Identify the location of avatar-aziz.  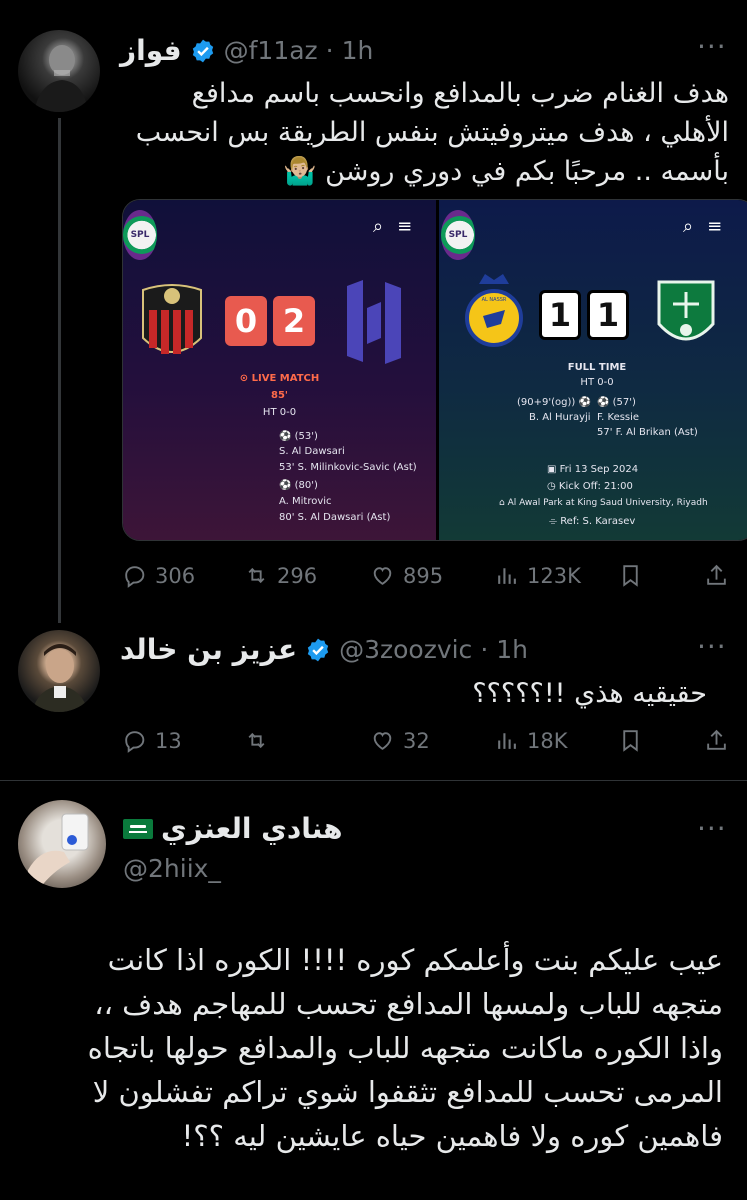
(59, 671).